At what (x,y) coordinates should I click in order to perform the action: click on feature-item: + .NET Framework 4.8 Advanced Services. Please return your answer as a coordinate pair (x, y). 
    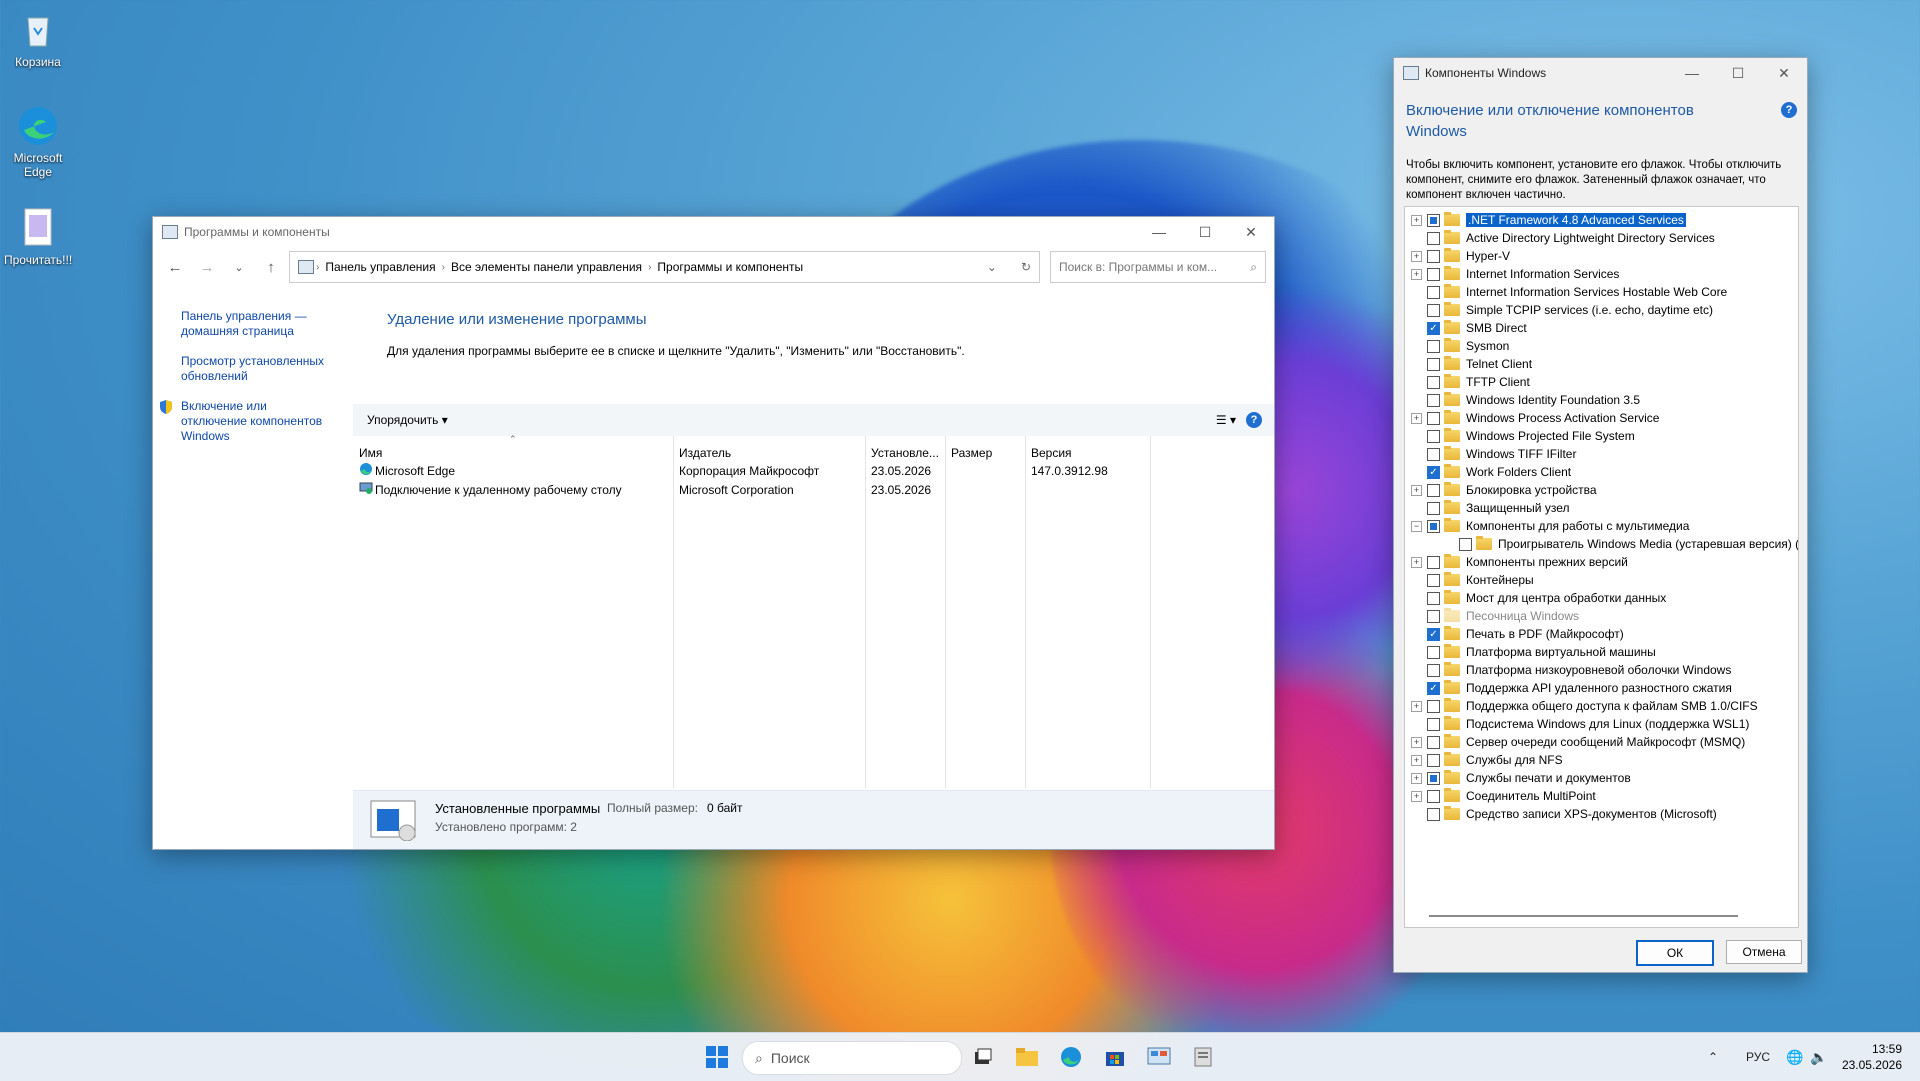
    Looking at the image, I should click on (1548, 220).